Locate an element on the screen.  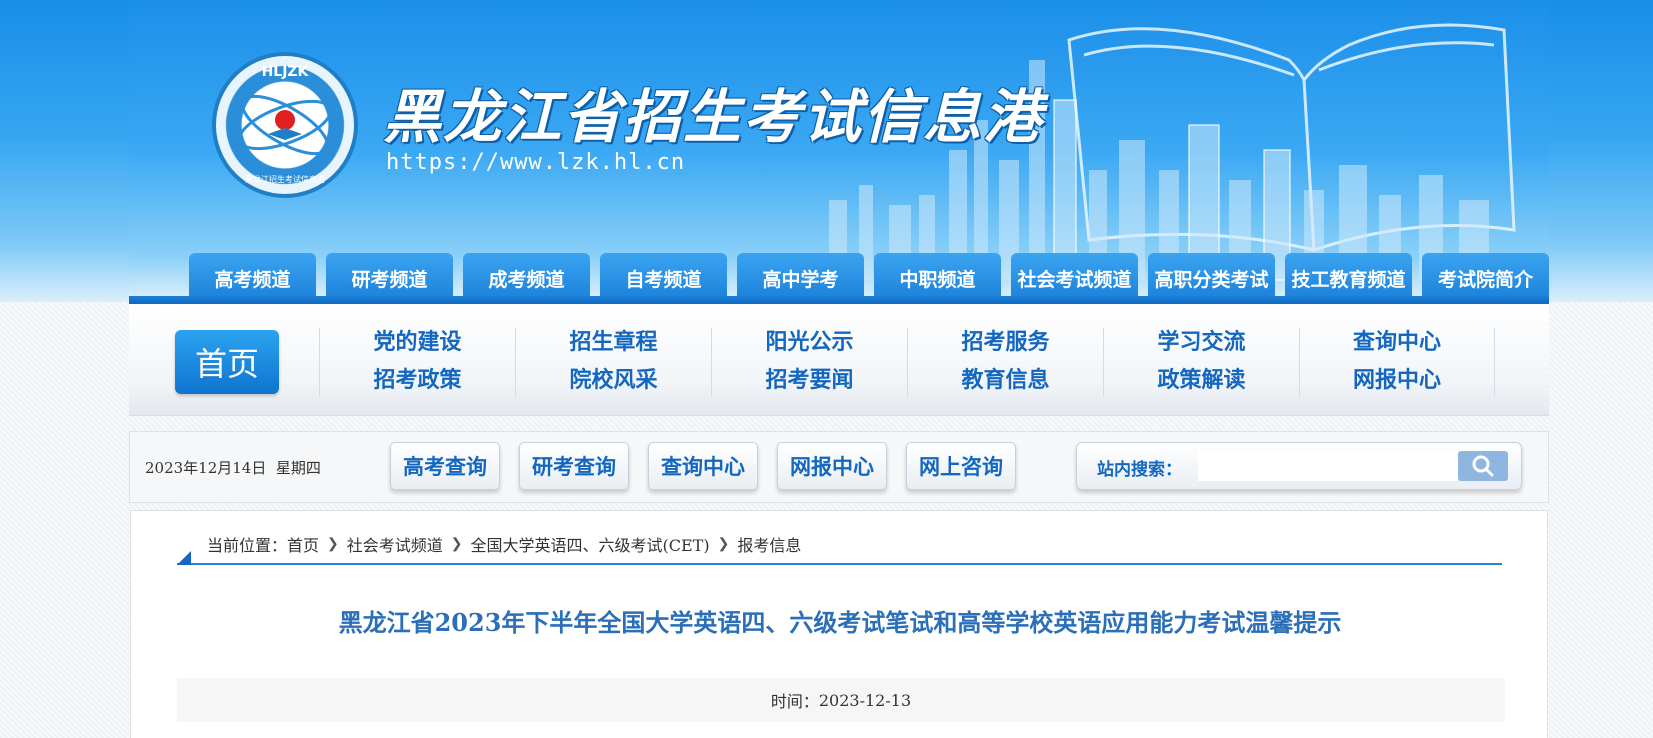
current-date: 2023年12月14日 星期四 is located at coordinates (233, 467).